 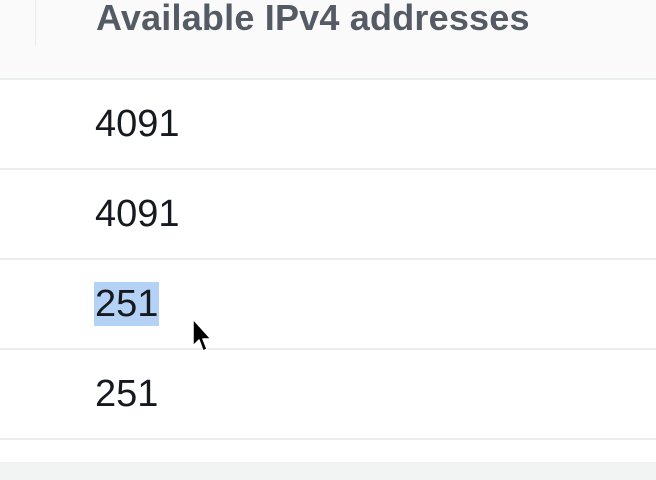 I want to click on mouse-pointer-icon, so click(x=202, y=335).